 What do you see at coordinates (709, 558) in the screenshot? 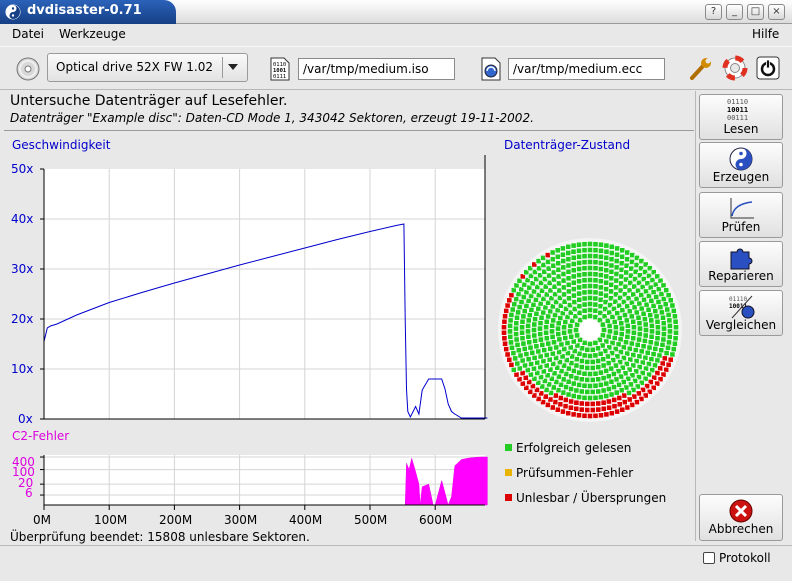
I see `log-icon` at bounding box center [709, 558].